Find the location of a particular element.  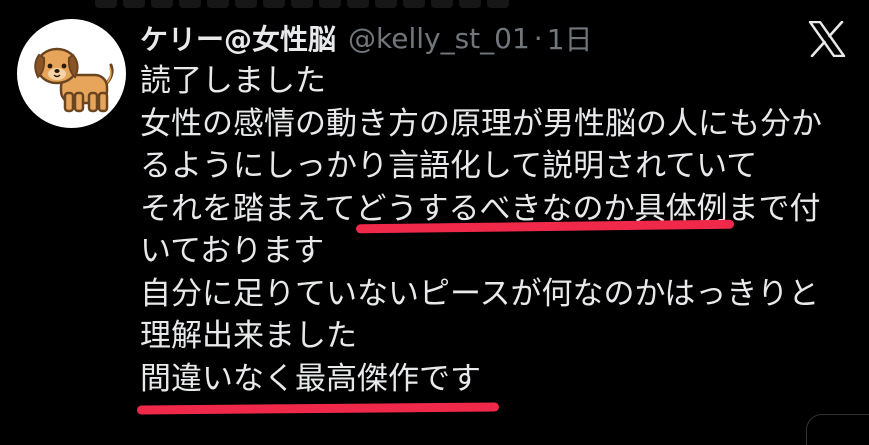

handle: @kelly_st_01 is located at coordinates (439, 38).